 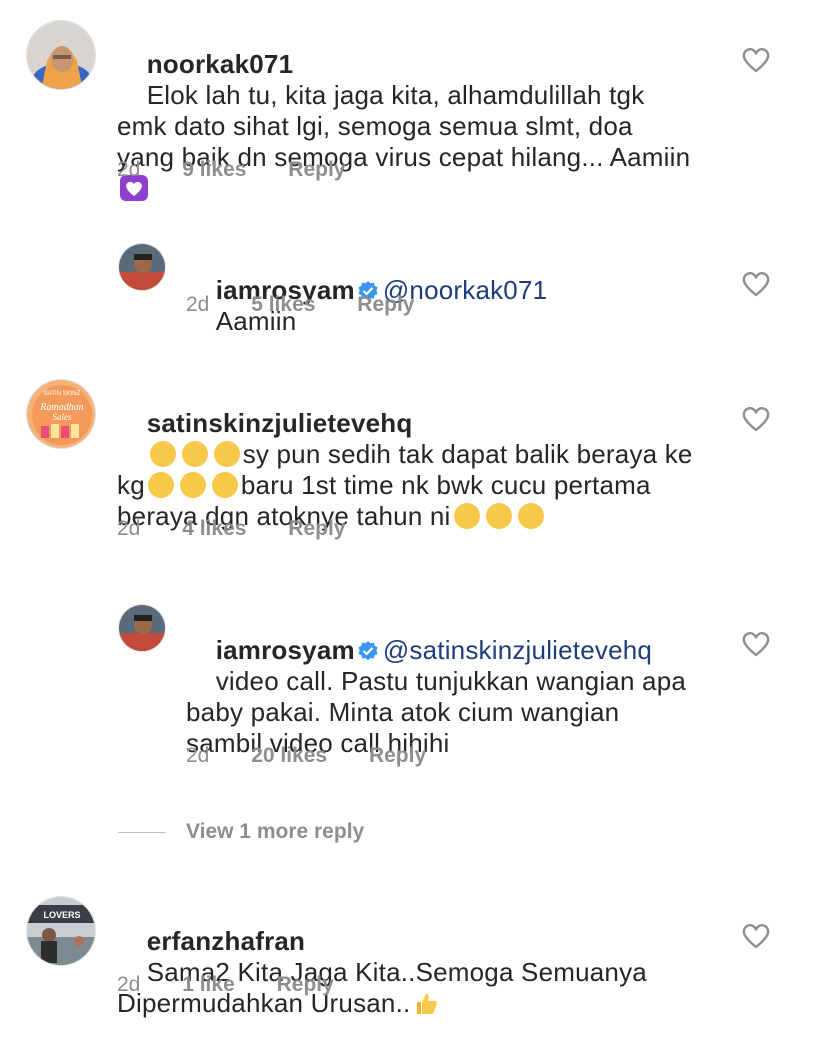 I want to click on view-more-label: View 1 more reply, so click(x=275, y=831).